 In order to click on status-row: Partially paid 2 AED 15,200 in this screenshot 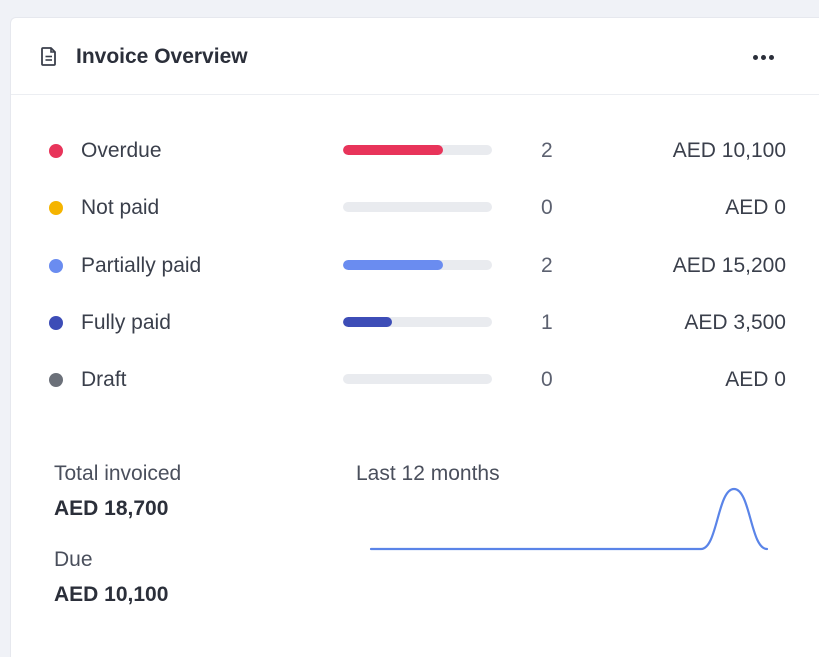, I will do `click(415, 266)`.